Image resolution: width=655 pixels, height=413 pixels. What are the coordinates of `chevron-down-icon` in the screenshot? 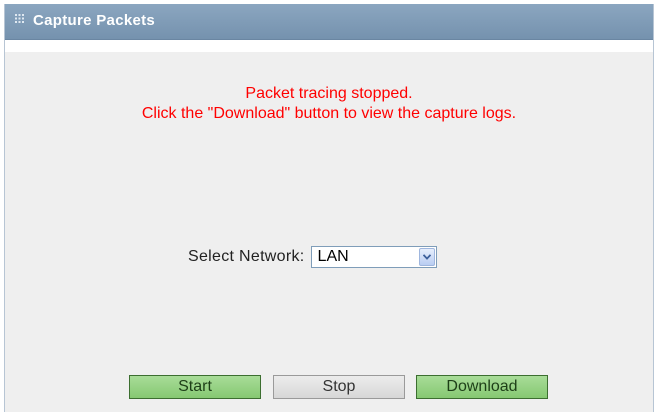 It's located at (426, 257).